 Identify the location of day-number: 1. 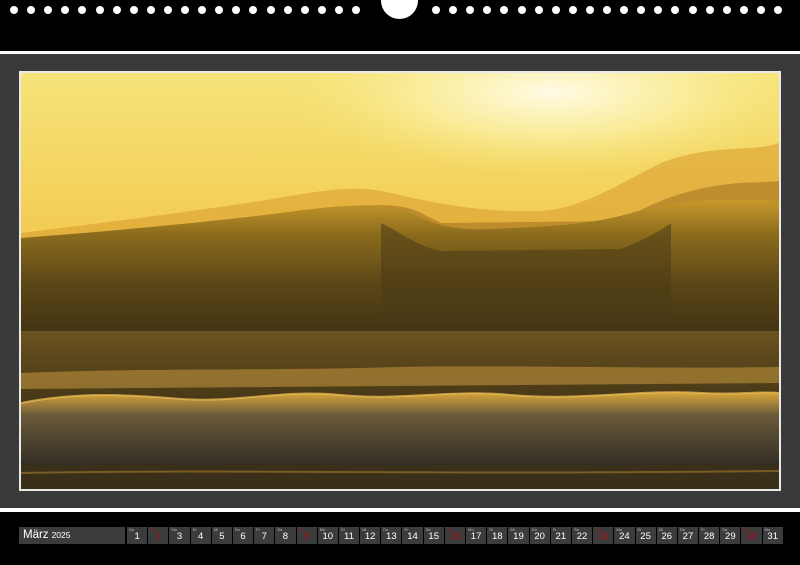
(137, 536).